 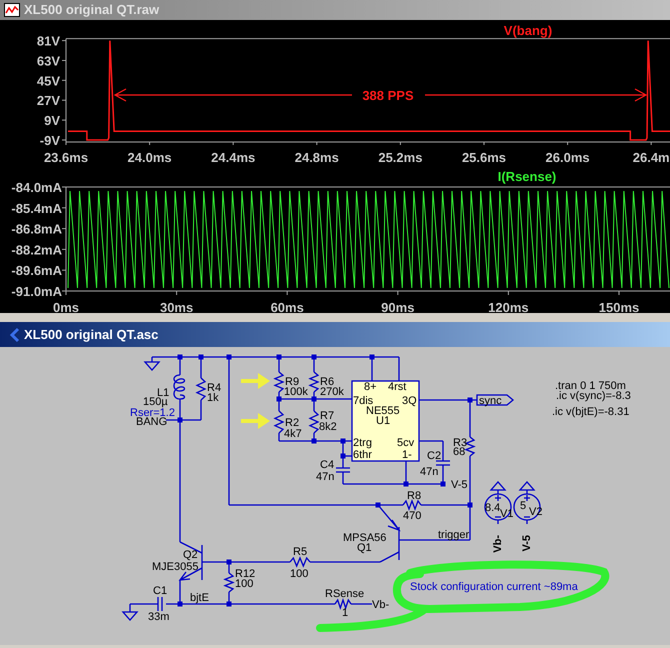 I want to click on net-label: Vb-, so click(x=498, y=544).